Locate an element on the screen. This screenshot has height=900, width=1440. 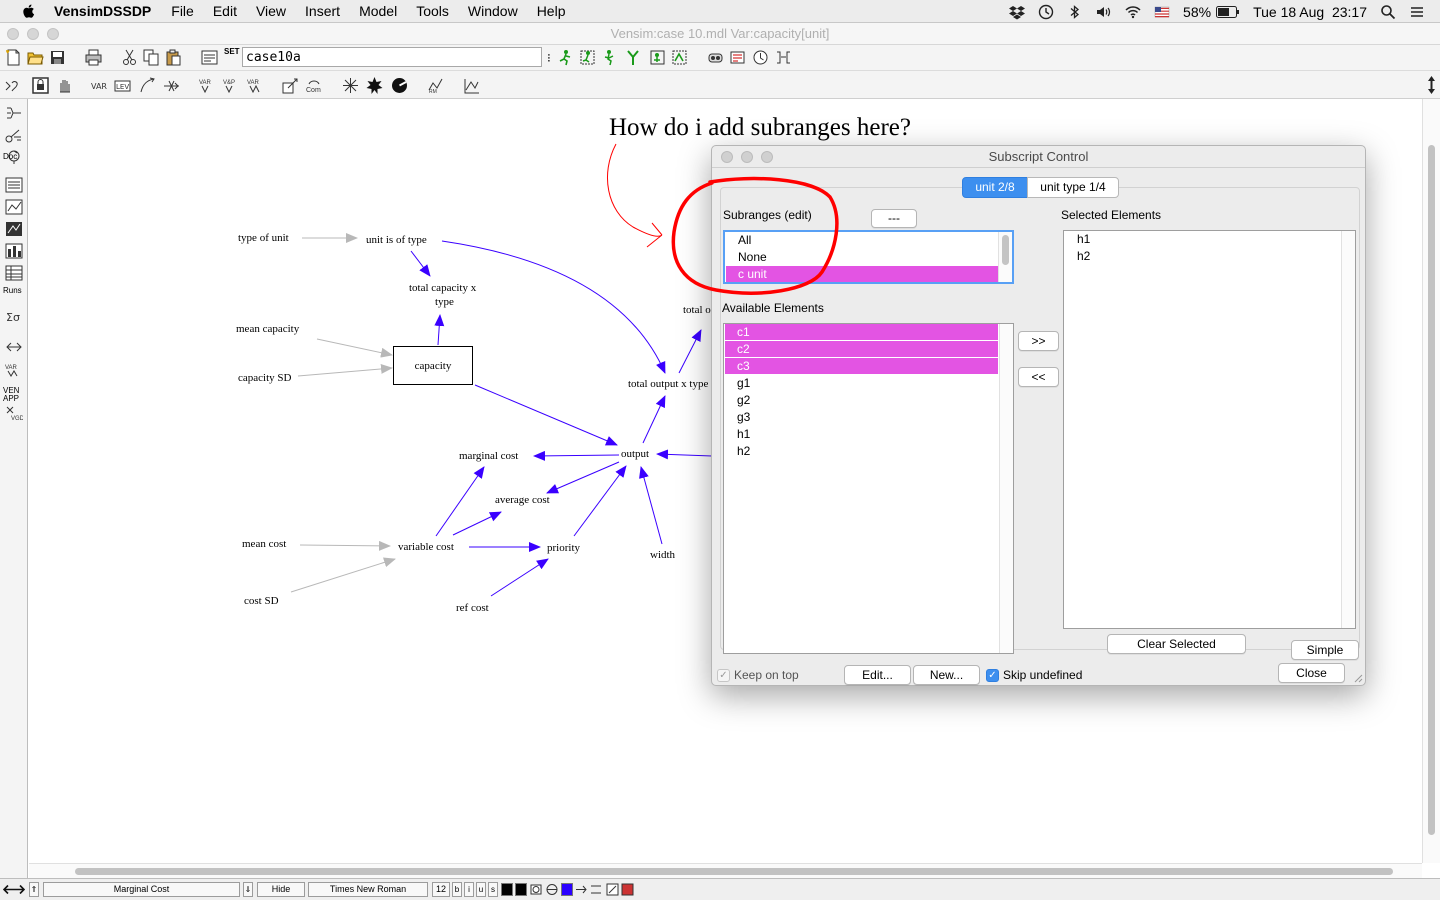
bluetooth-icon is located at coordinates (1075, 12).